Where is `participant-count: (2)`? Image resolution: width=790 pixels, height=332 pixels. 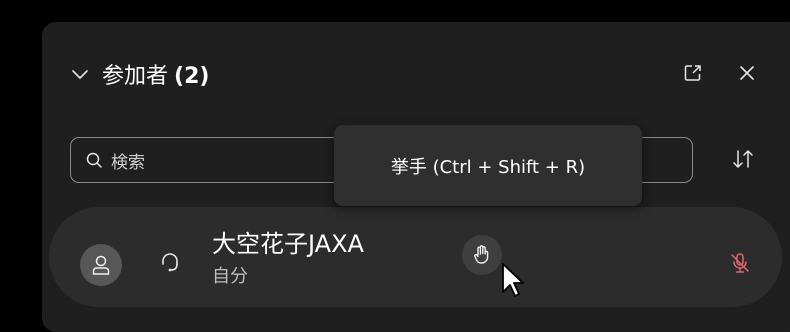 participant-count: (2) is located at coordinates (192, 76).